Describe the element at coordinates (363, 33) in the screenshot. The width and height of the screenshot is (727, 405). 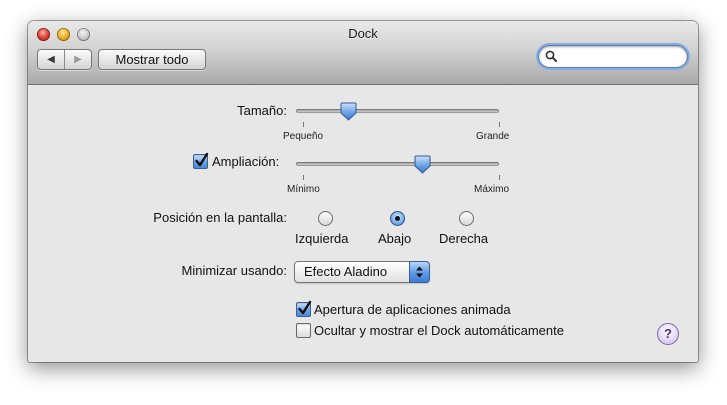
I see `window-title: Dock` at that location.